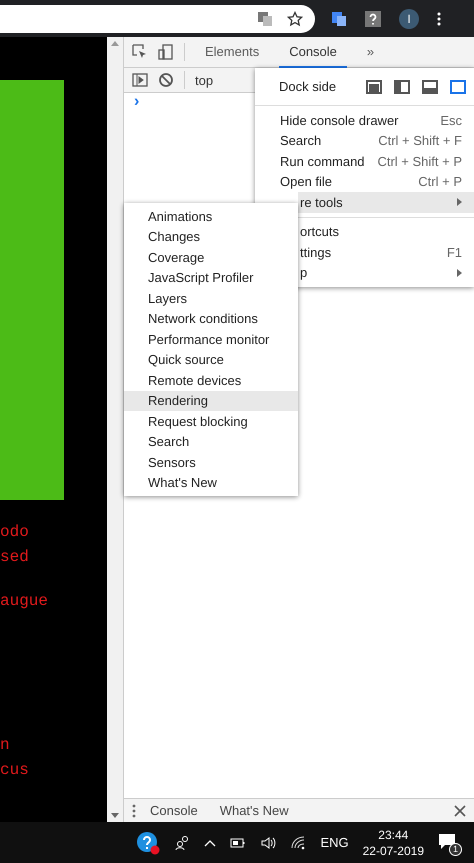 The image size is (474, 863). What do you see at coordinates (268, 842) in the screenshot?
I see `volume-icon` at bounding box center [268, 842].